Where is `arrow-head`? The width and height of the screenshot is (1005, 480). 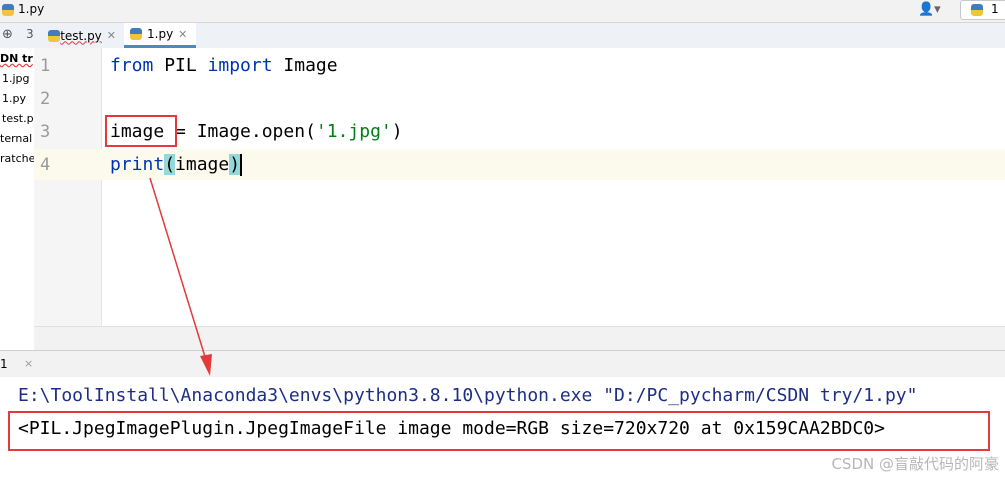 arrow-head is located at coordinates (206, 365).